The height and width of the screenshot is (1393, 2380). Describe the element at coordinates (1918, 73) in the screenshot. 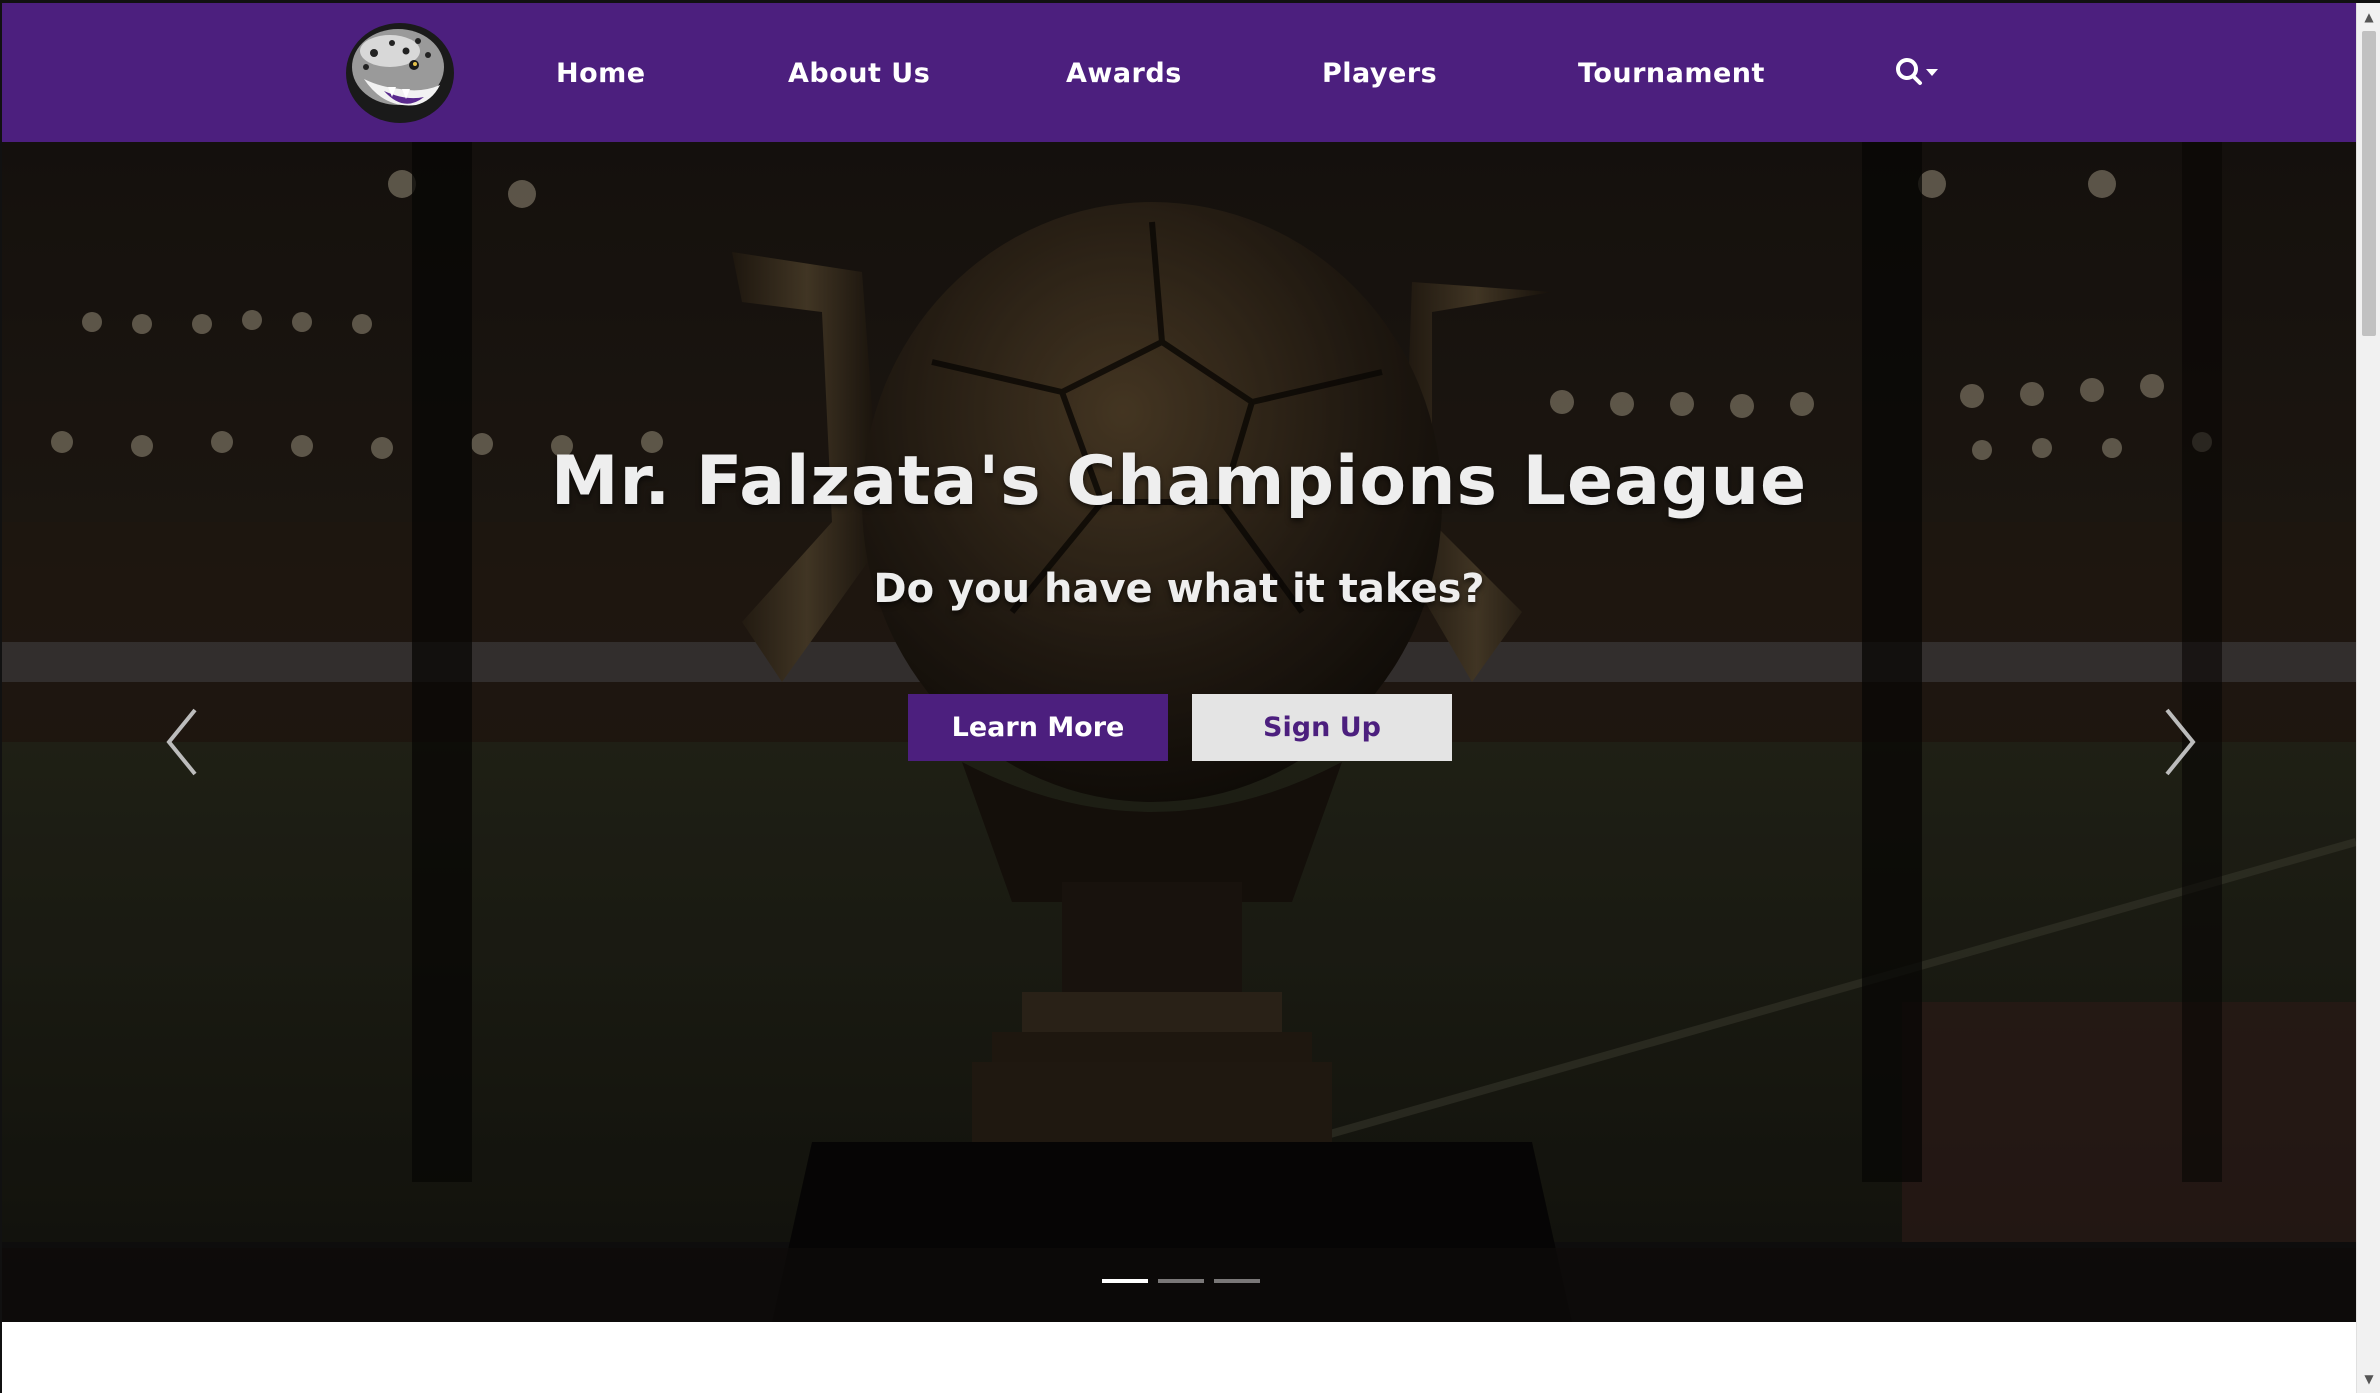

I see `search-icon` at that location.